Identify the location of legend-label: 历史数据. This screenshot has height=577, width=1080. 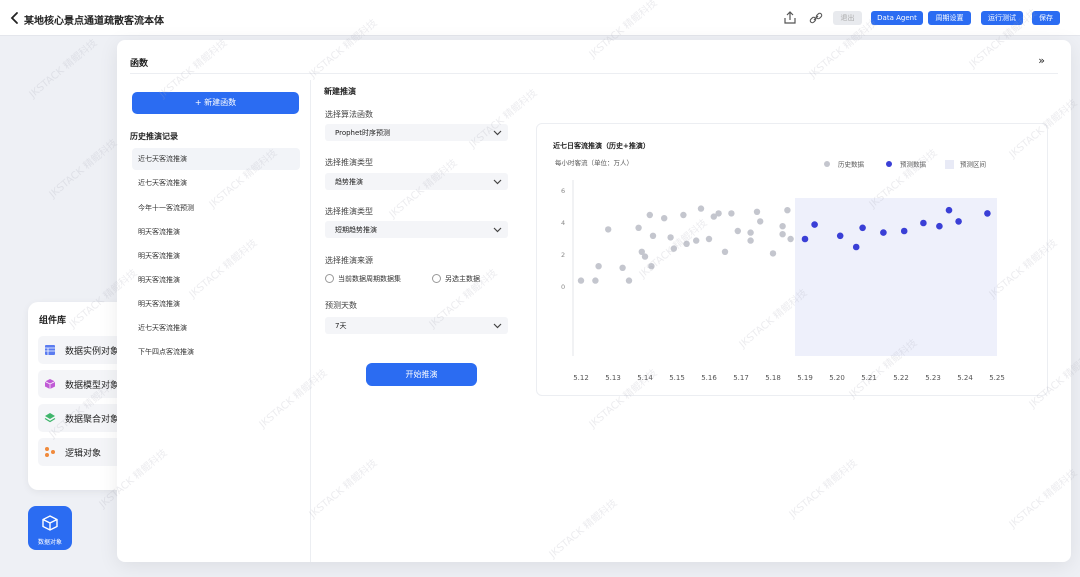
(851, 164).